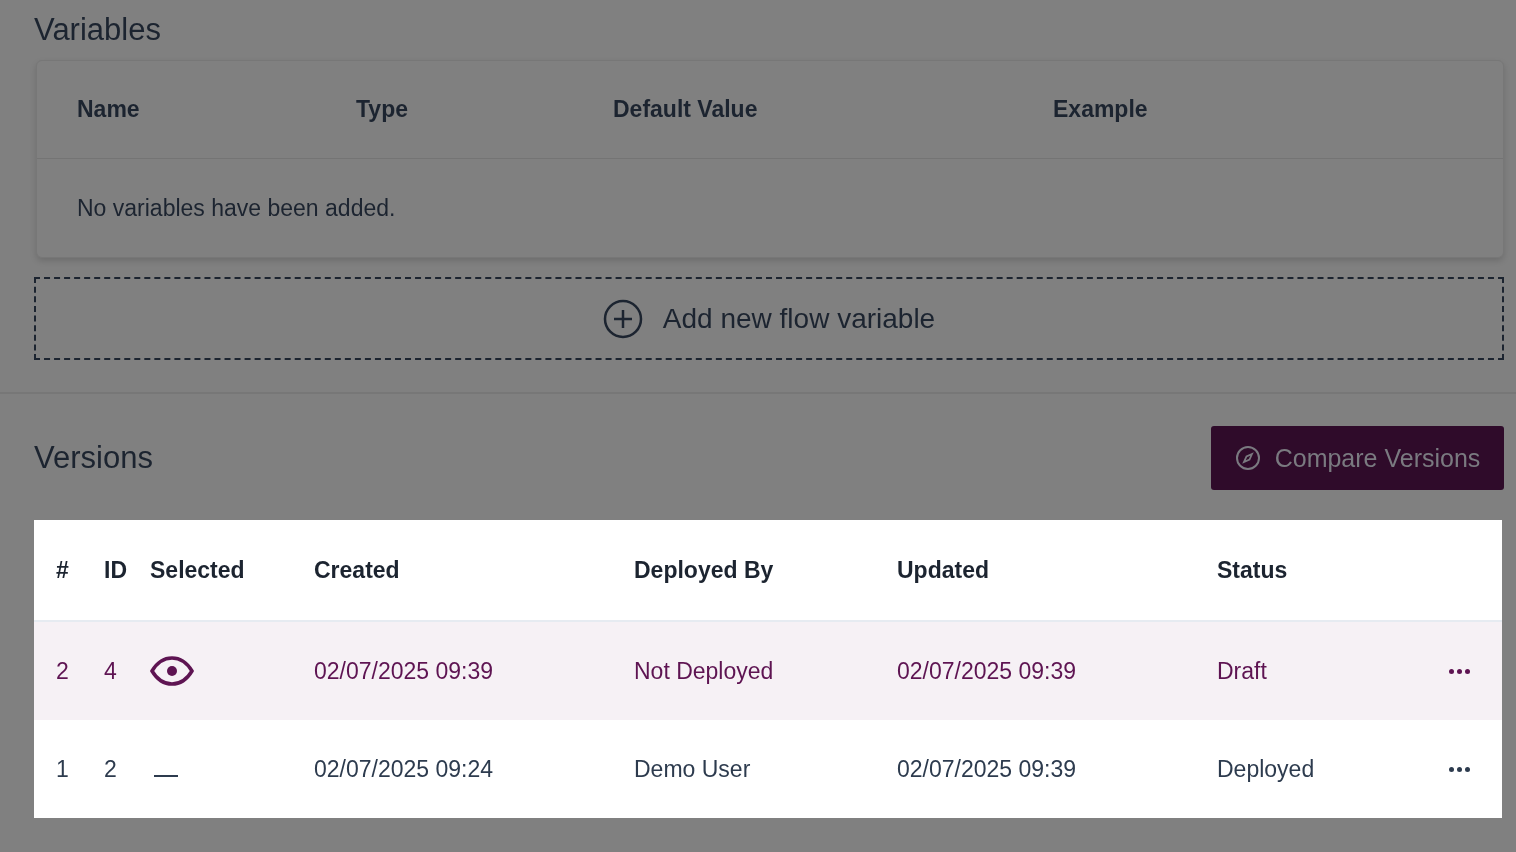 The height and width of the screenshot is (852, 1516). Describe the element at coordinates (116, 570) in the screenshot. I see `column-header: ID` at that location.